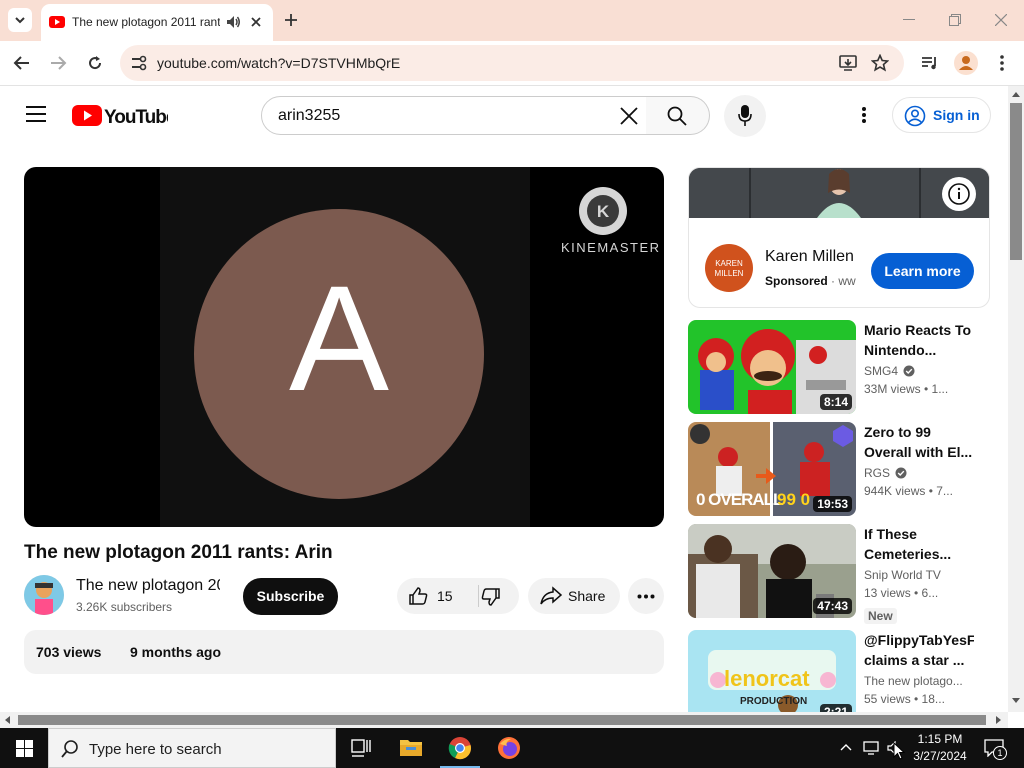 The image size is (1024, 768). Describe the element at coordinates (772, 367) in the screenshot. I see `video-thumbnail: 8:14` at that location.